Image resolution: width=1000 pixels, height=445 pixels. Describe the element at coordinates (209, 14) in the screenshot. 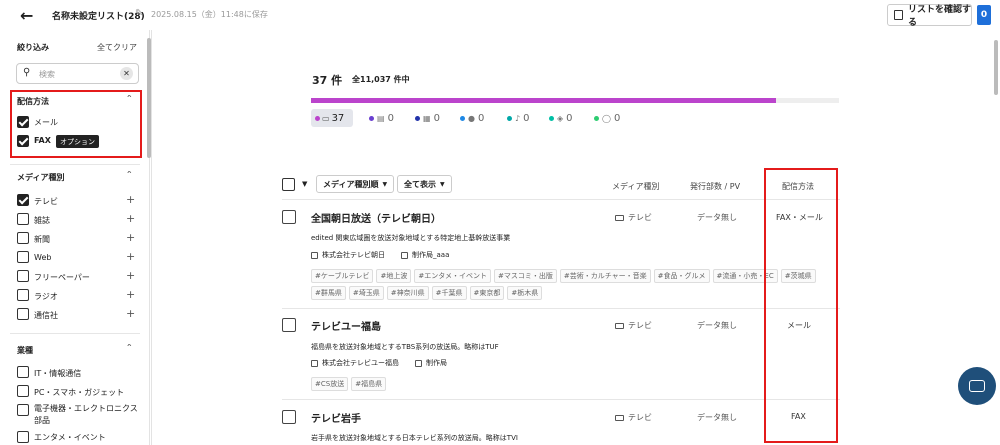

I see `saved-timestamp: 2025.08.15（金）11:48に保存` at that location.